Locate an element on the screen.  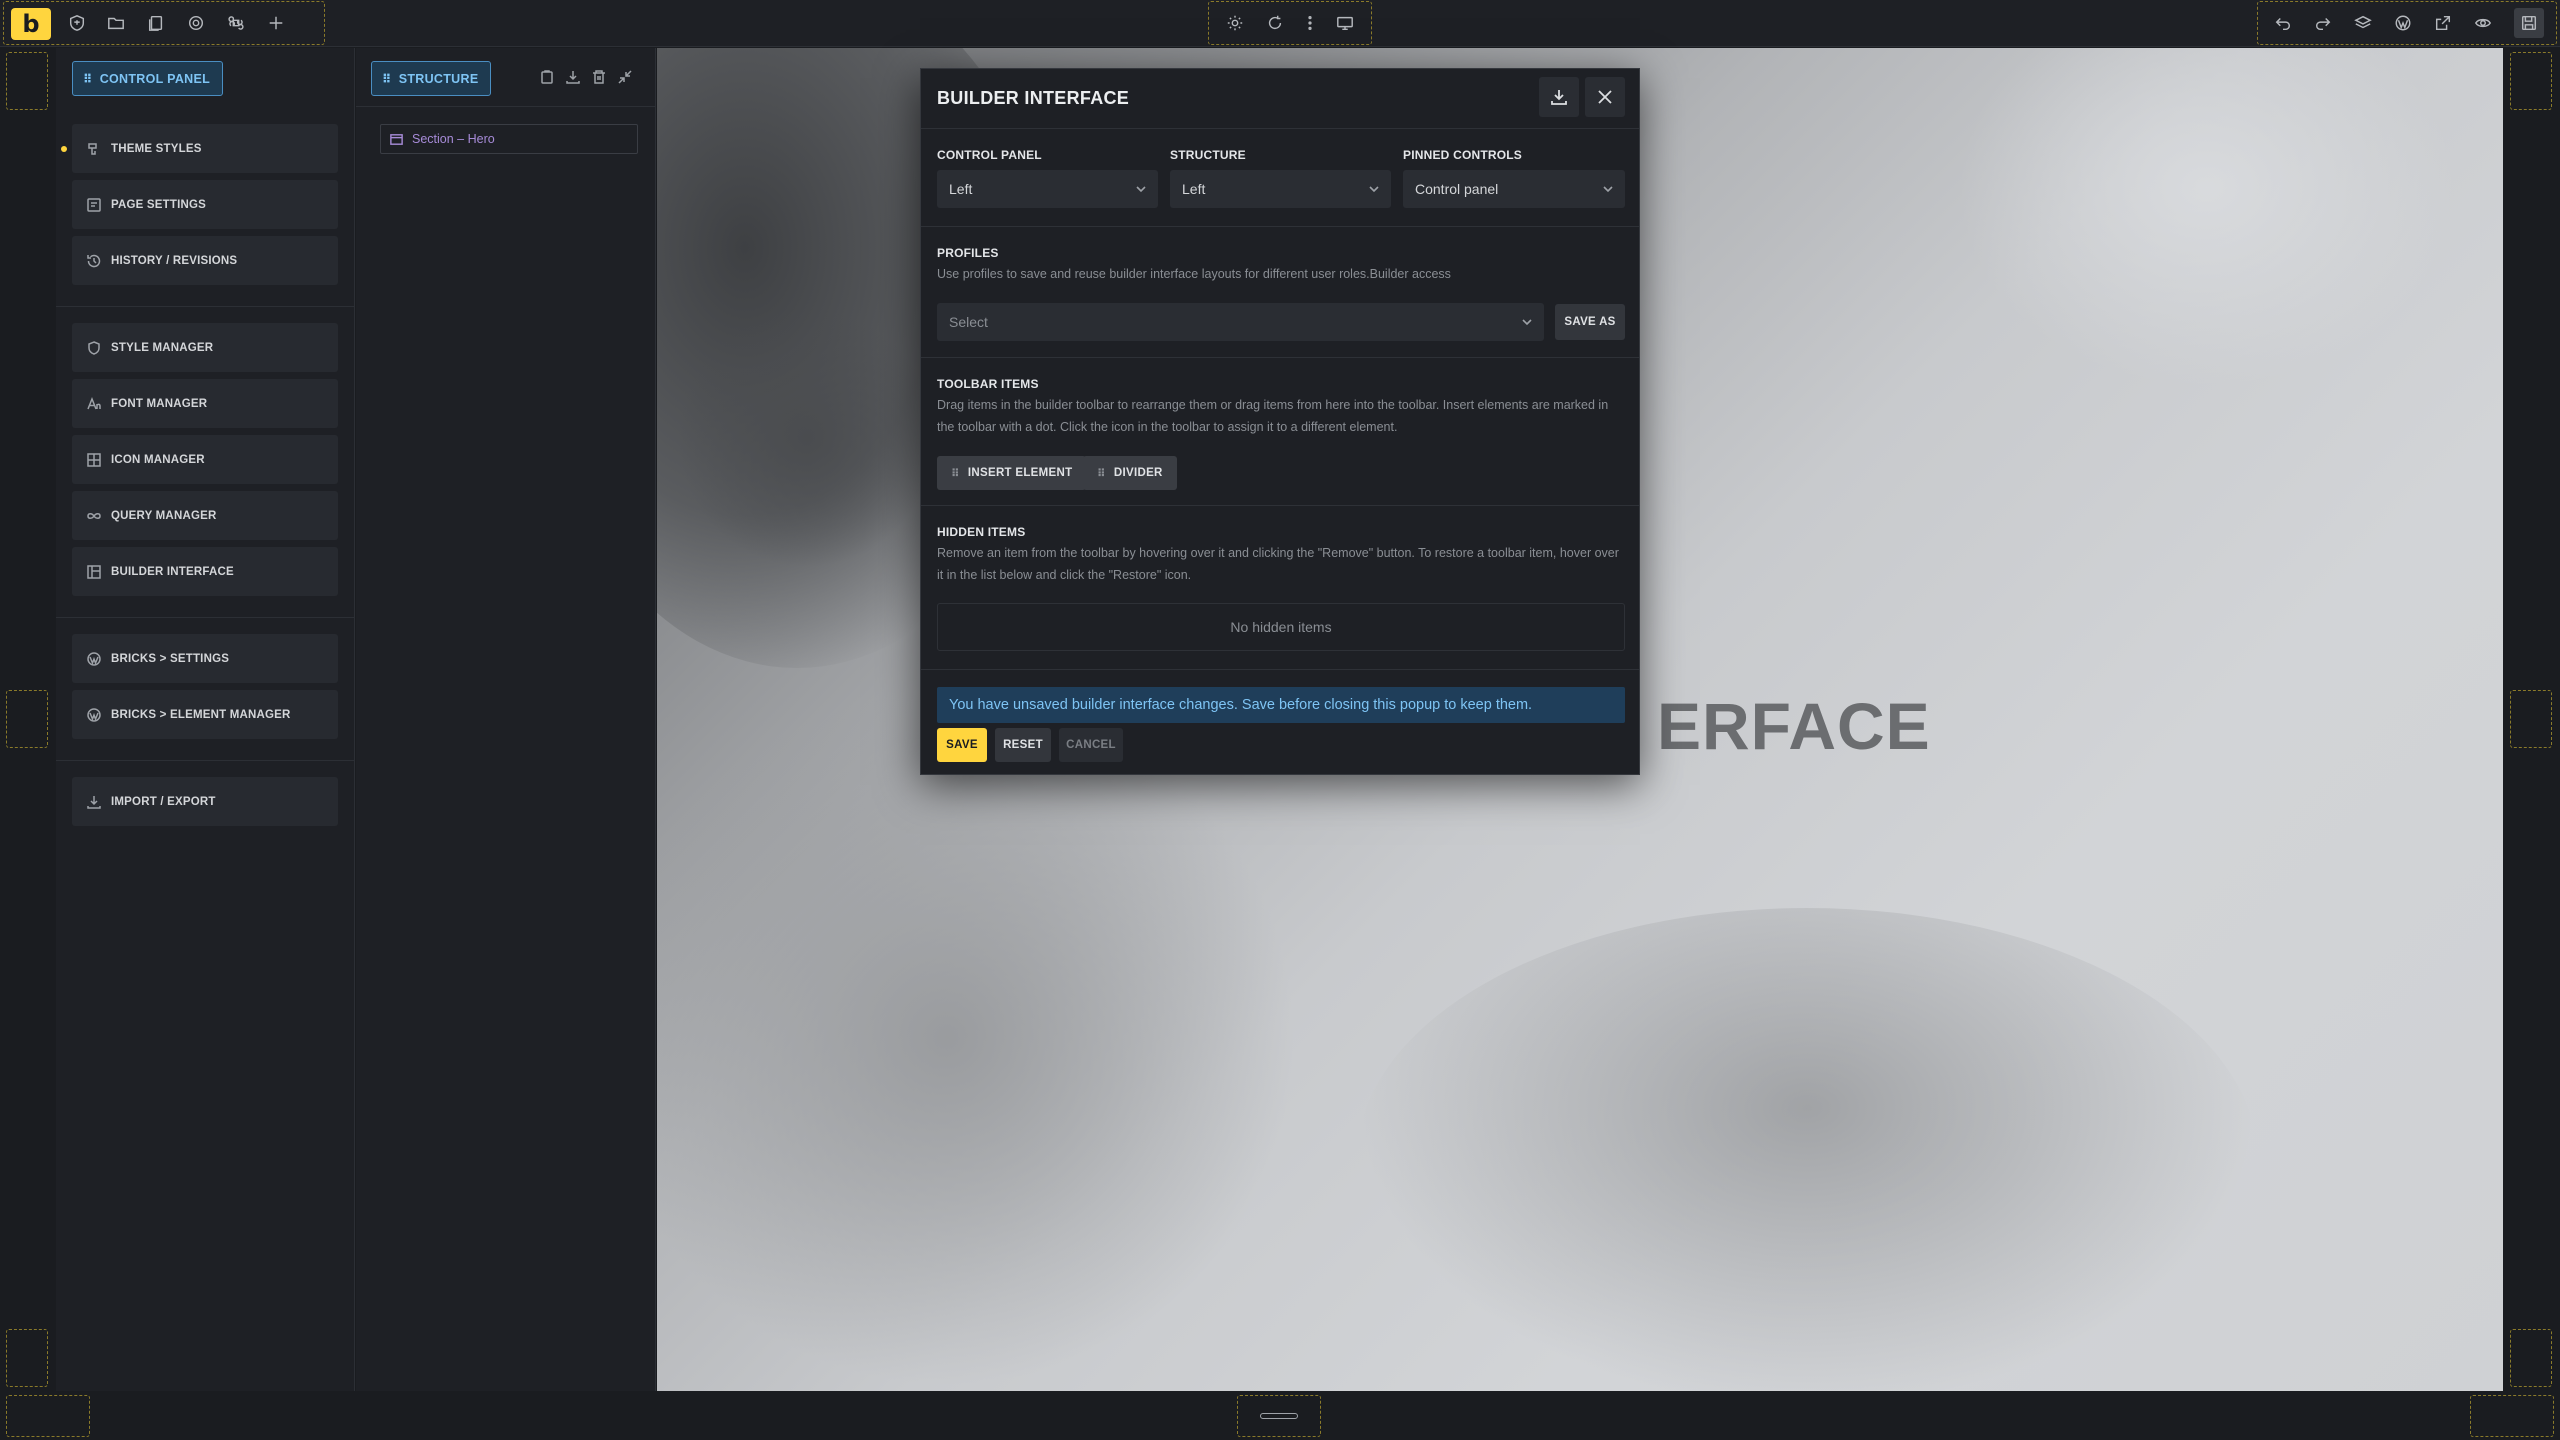
clipboard-icon is located at coordinates (547, 79).